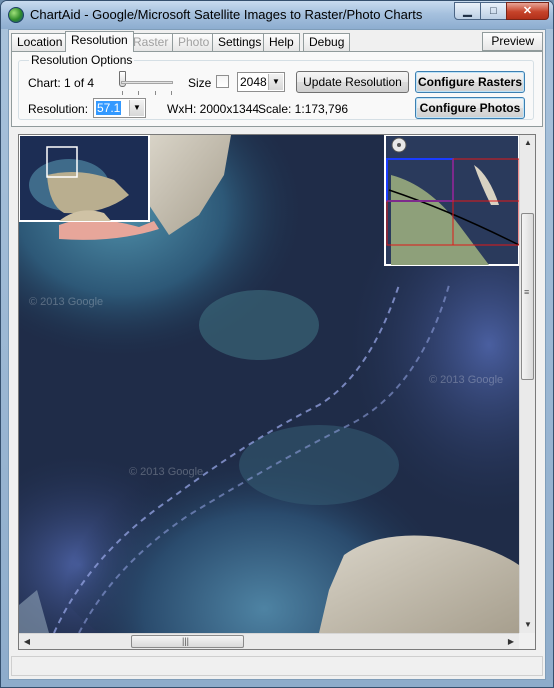  Describe the element at coordinates (511, 641) in the screenshot. I see `scroll-right-icon: ▶` at that location.